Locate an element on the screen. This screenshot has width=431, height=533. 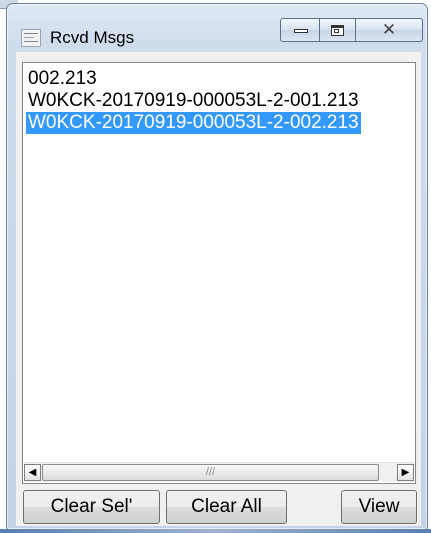
close-button: ✕ is located at coordinates (389, 30).